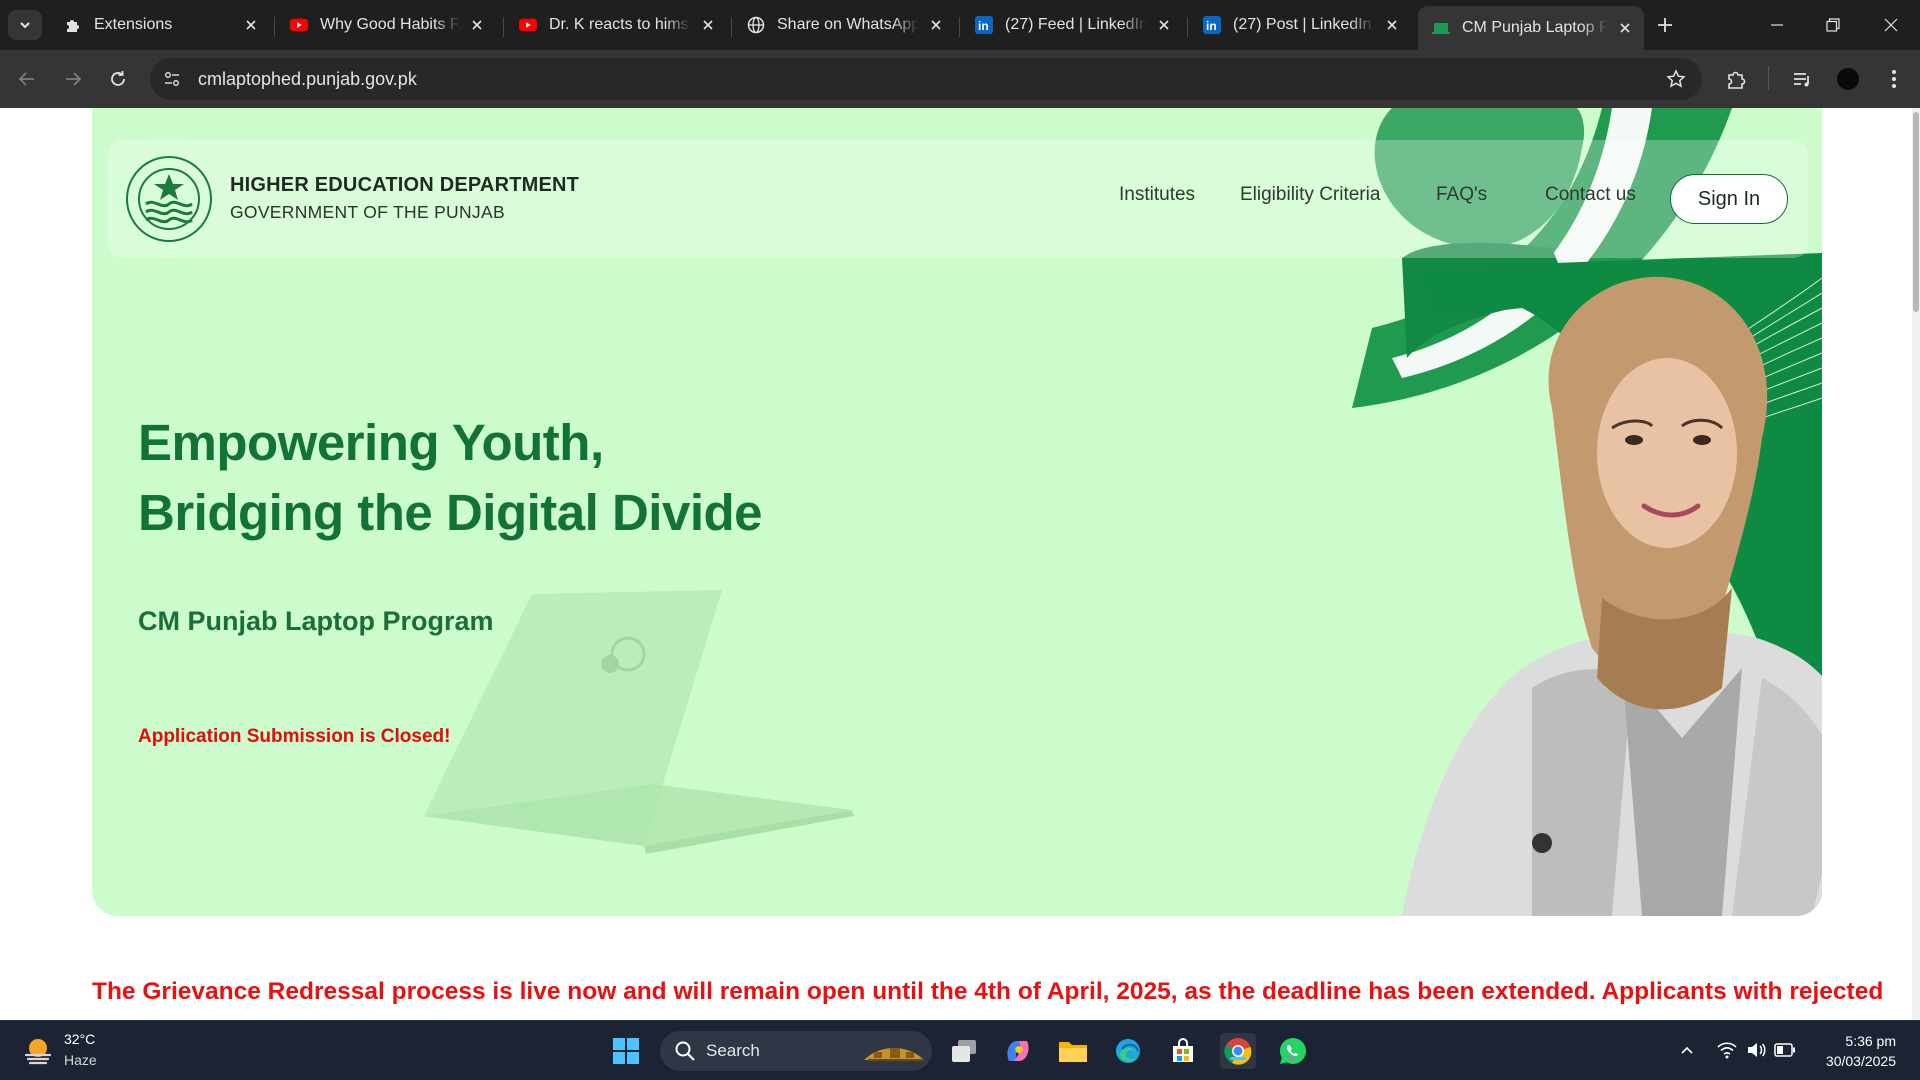  I want to click on system-clock: 5:36 pm 30/03/2025, so click(1861, 1051).